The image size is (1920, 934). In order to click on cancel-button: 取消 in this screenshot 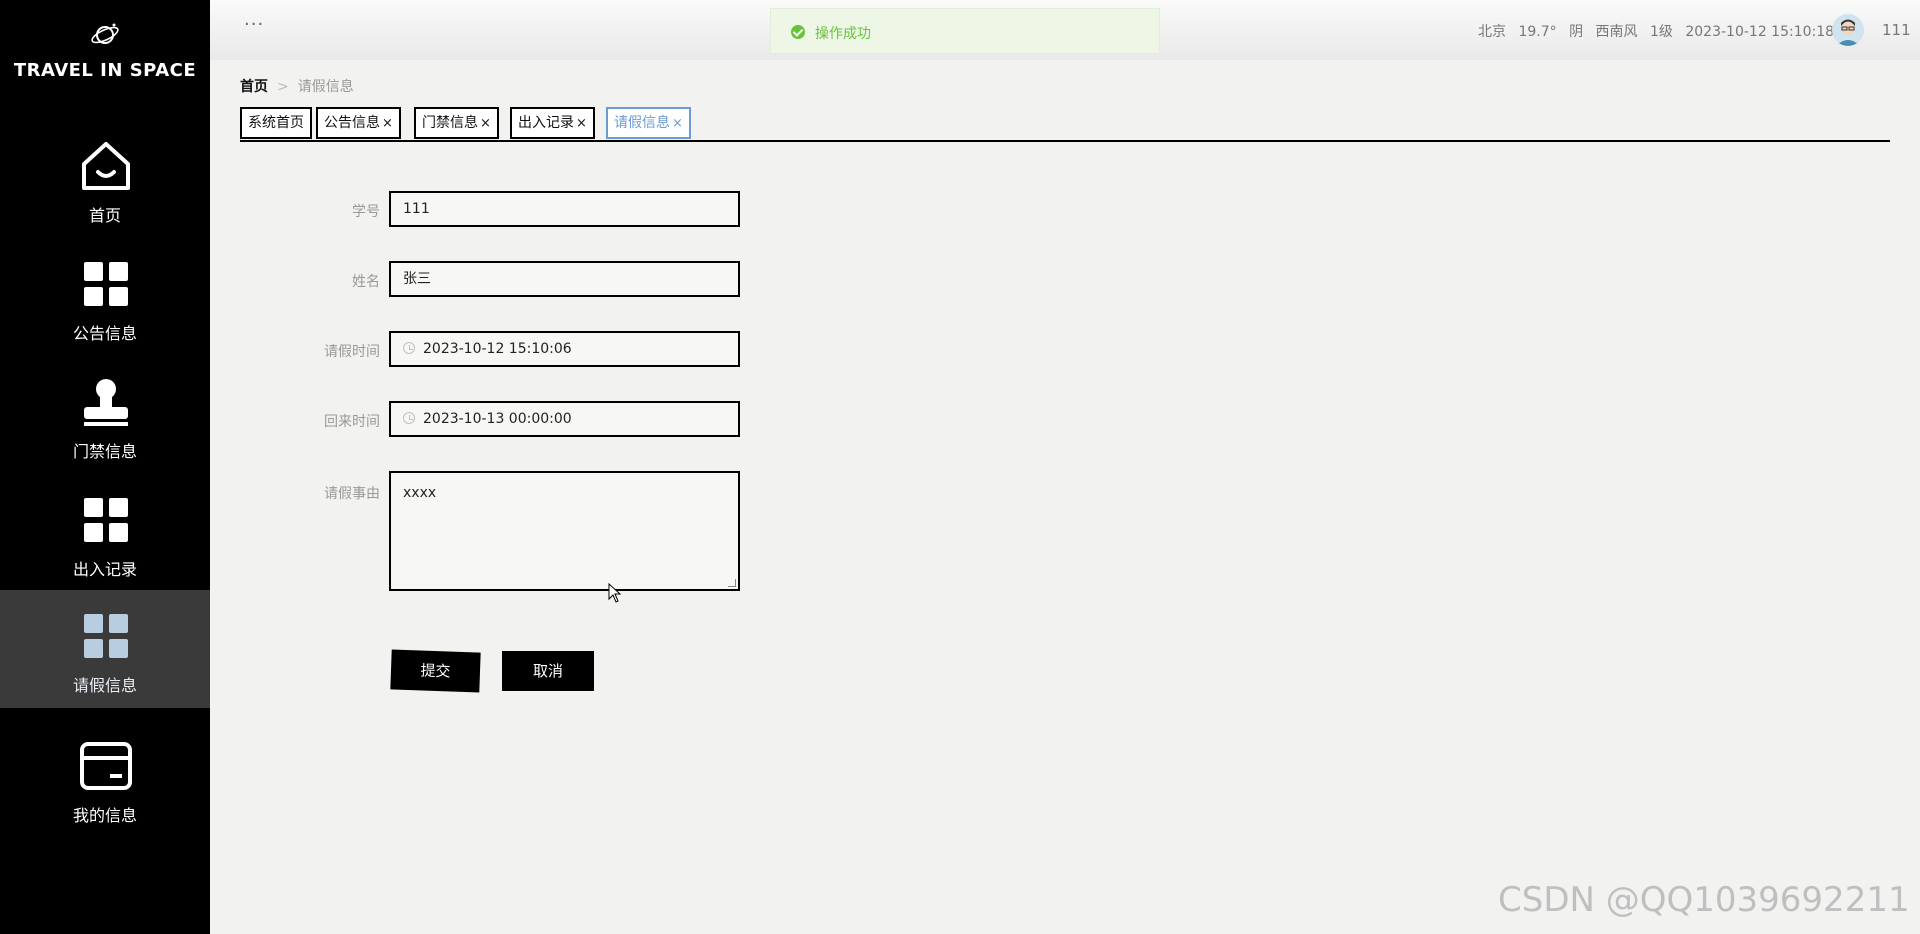, I will do `click(548, 671)`.